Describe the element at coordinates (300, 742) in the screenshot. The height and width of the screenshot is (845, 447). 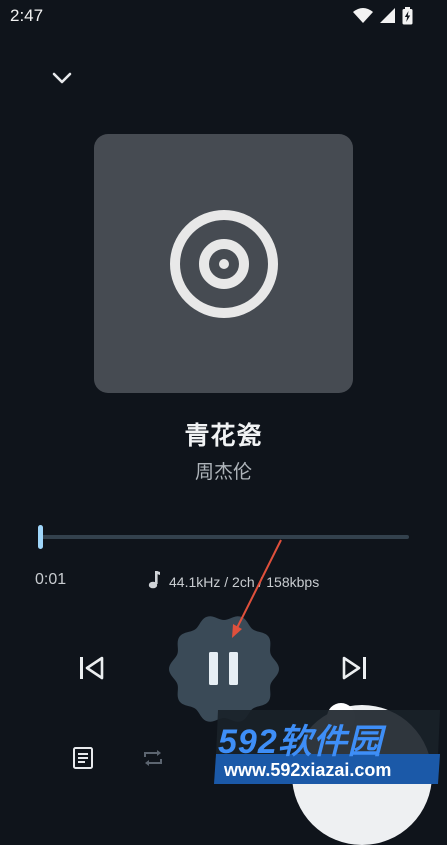
I see `watermark-brand: 592软件园` at that location.